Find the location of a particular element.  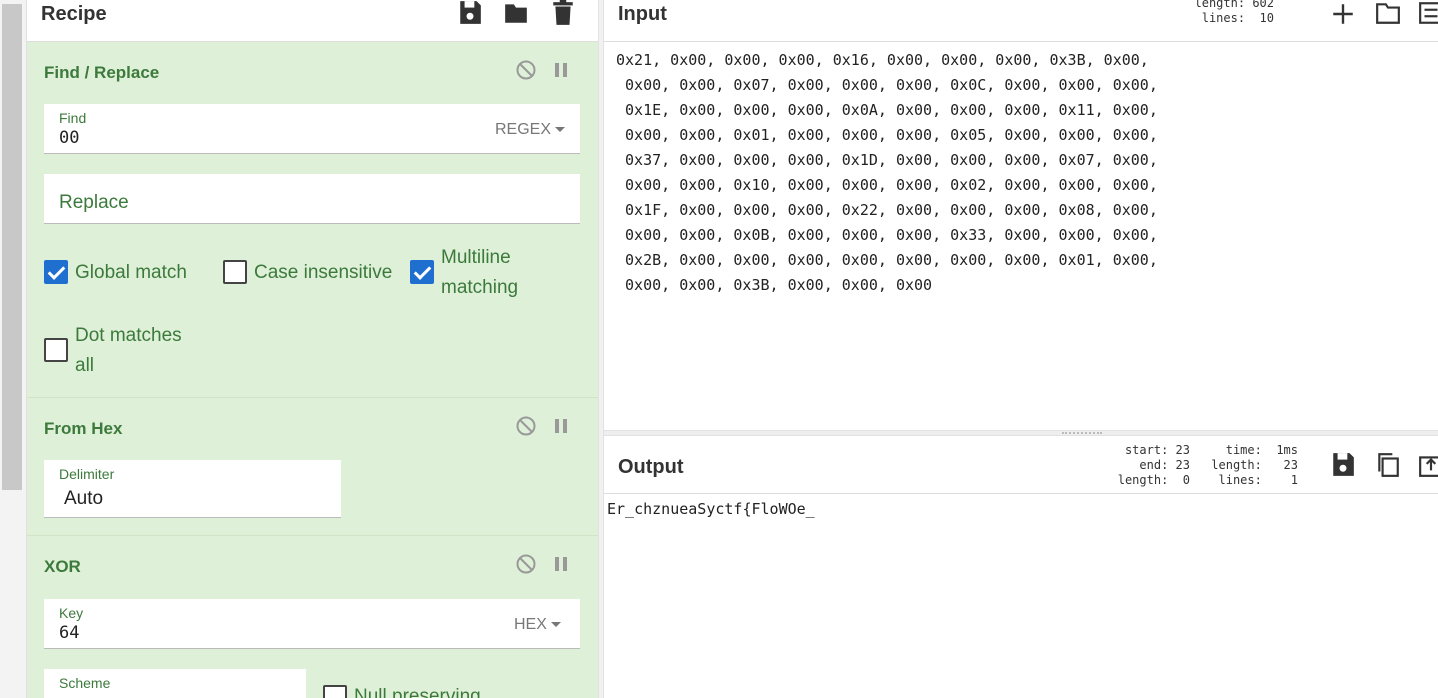

null-preserving-checkbox is located at coordinates (335, 691).